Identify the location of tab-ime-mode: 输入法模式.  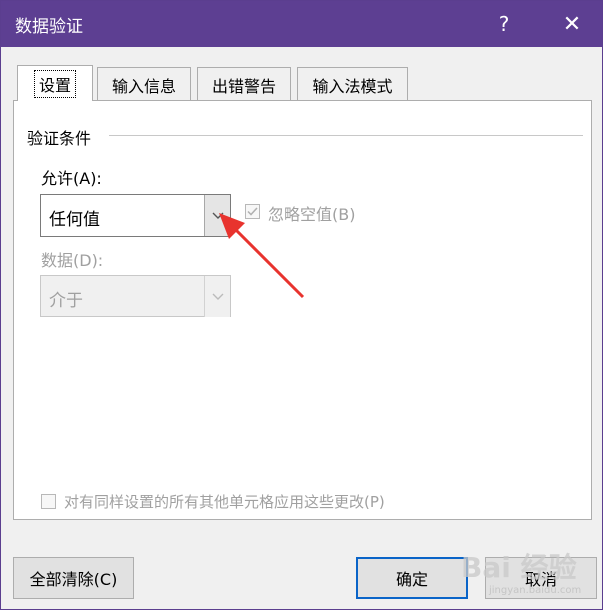
(352, 84).